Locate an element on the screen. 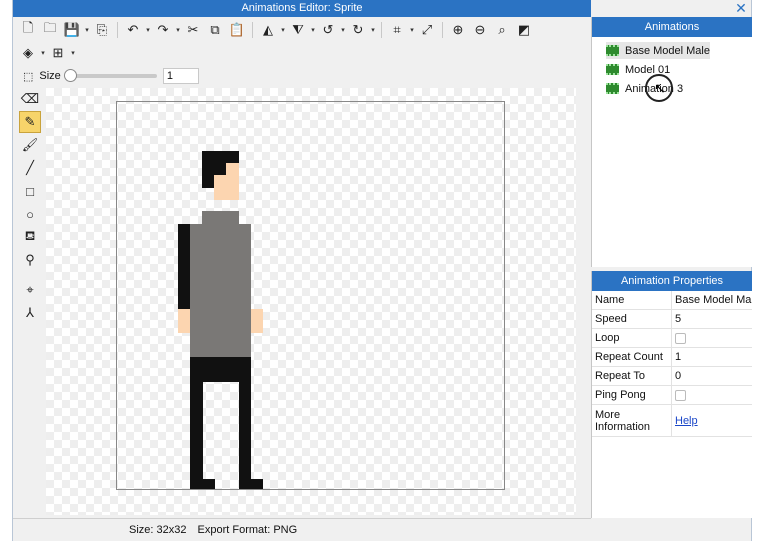  animation-item-label: Base Model Male is located at coordinates (667, 50).